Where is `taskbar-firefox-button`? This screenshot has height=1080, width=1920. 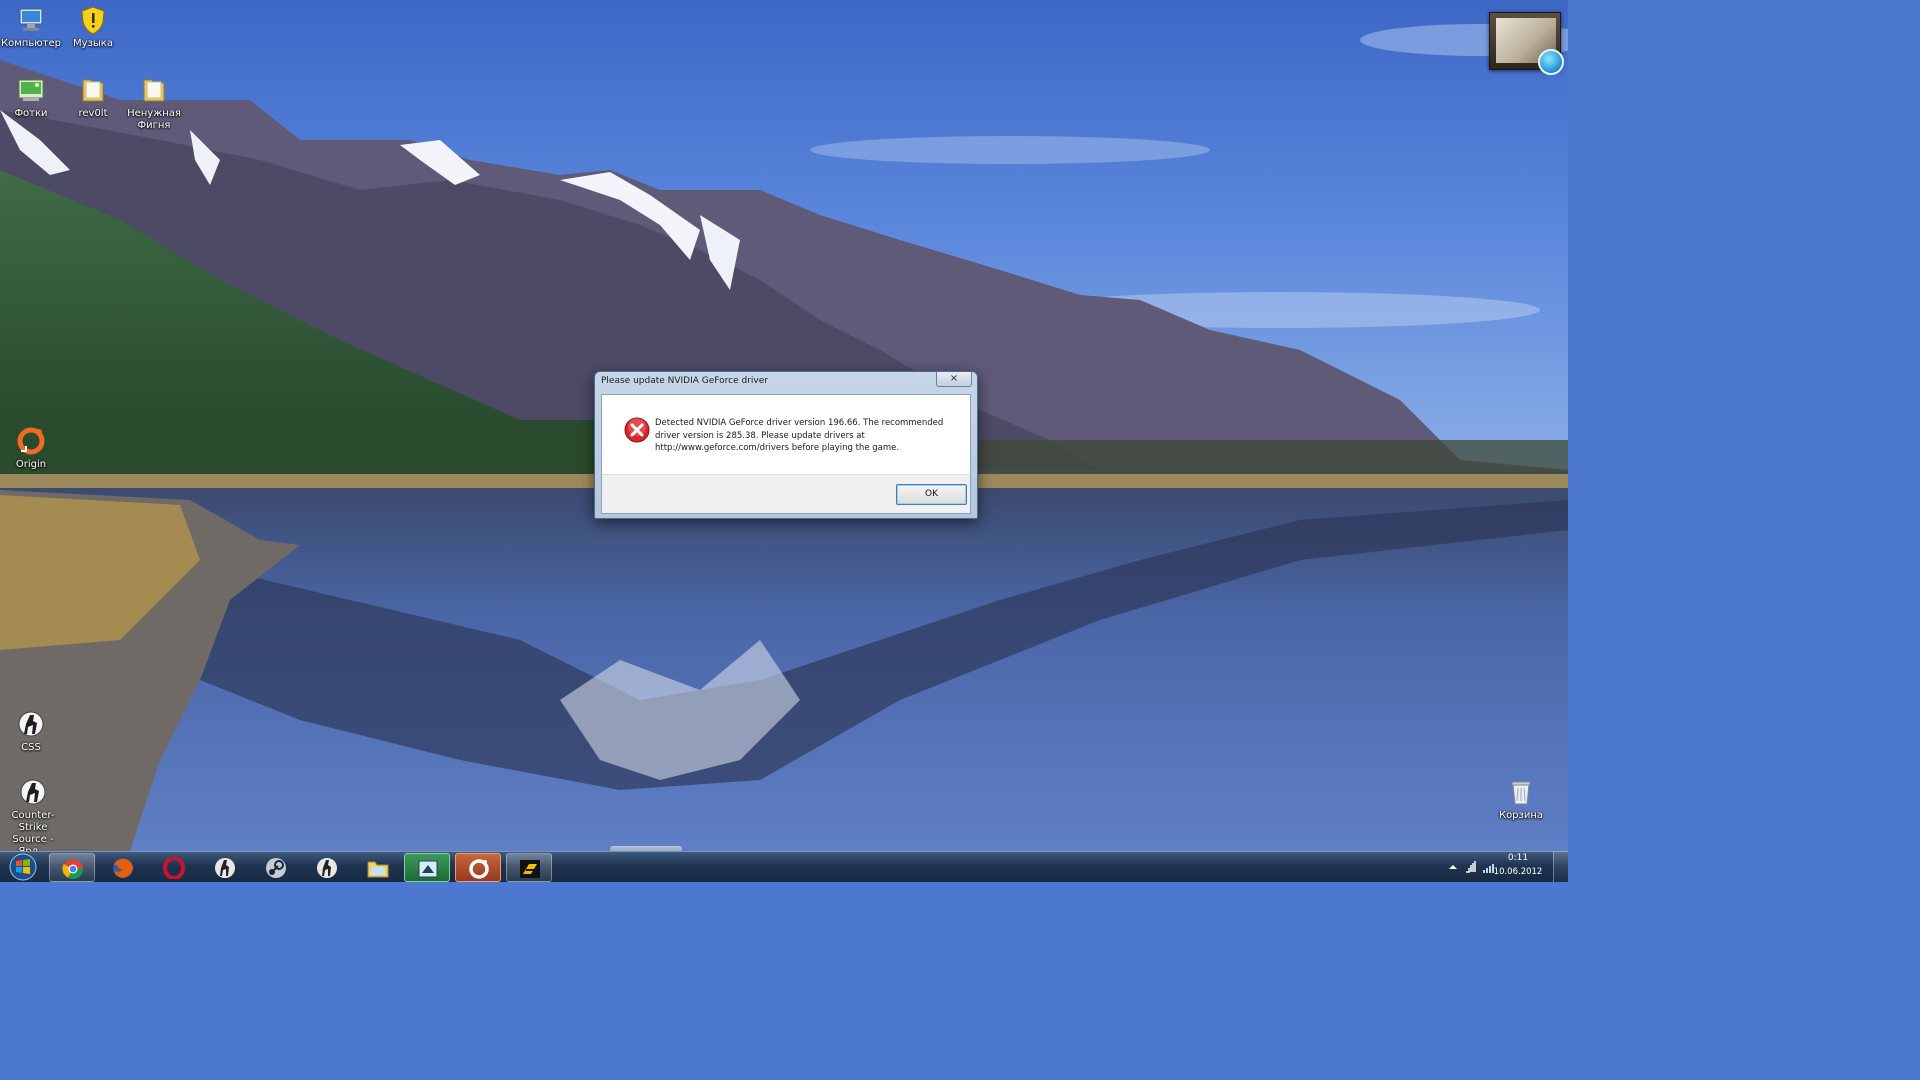
taskbar-firefox-button is located at coordinates (123, 867).